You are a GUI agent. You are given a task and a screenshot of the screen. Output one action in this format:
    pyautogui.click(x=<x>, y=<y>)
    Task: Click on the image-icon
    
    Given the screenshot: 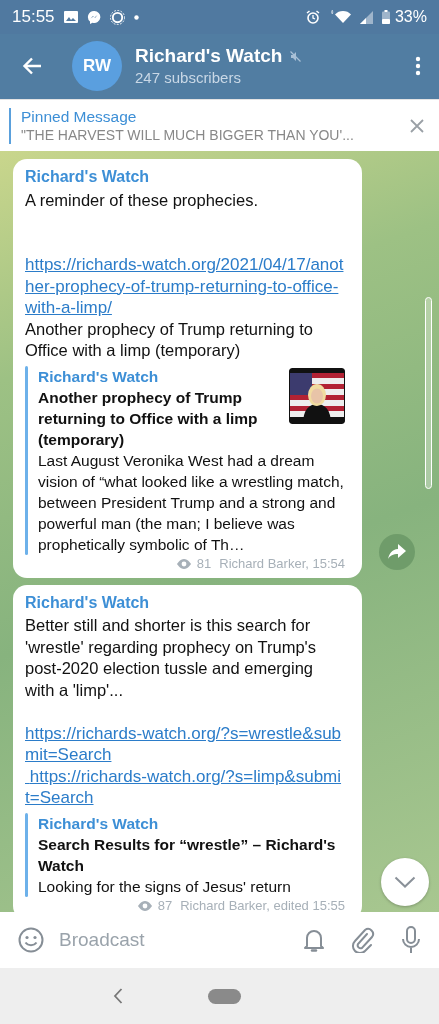 What is the action you would take?
    pyautogui.click(x=70, y=17)
    